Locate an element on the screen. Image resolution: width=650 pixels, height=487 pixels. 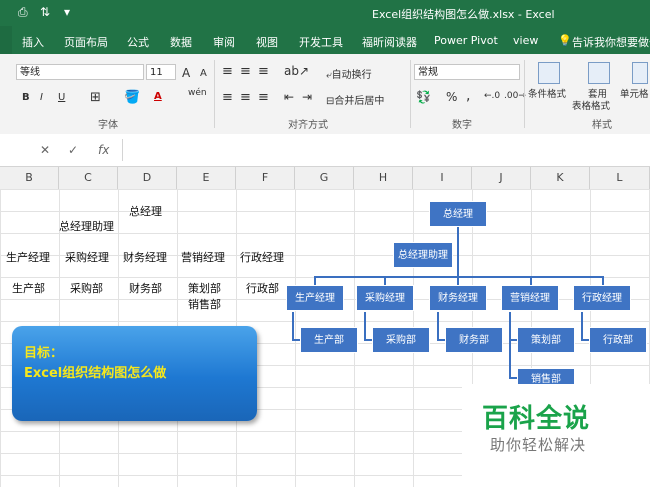
org-node-dept: 策划部 is located at coordinates (546, 340).